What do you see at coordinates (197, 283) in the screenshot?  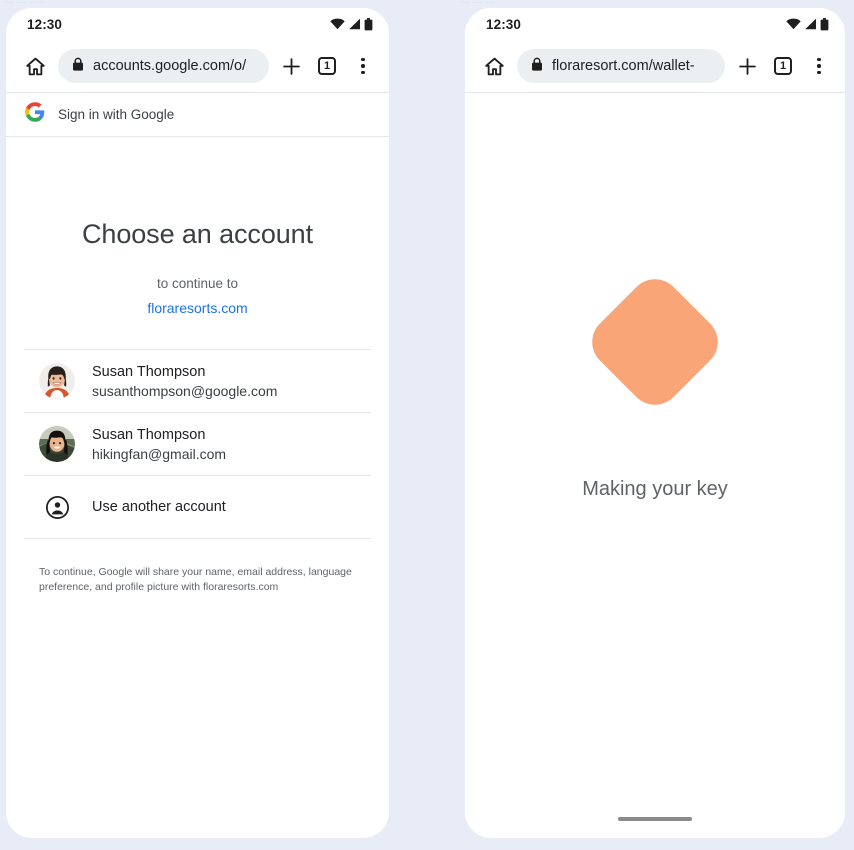 I see `continue-to-label: to continue to` at bounding box center [197, 283].